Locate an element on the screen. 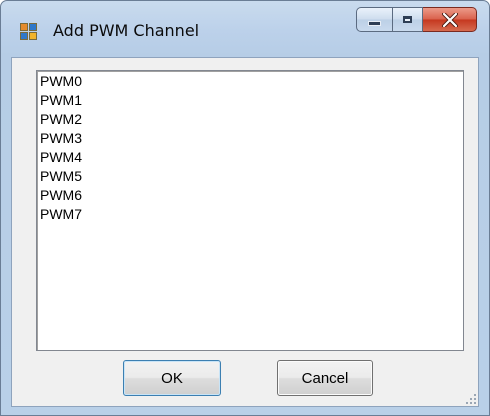 This screenshot has height=416, width=490. cancel-button: Cancel is located at coordinates (325, 378).